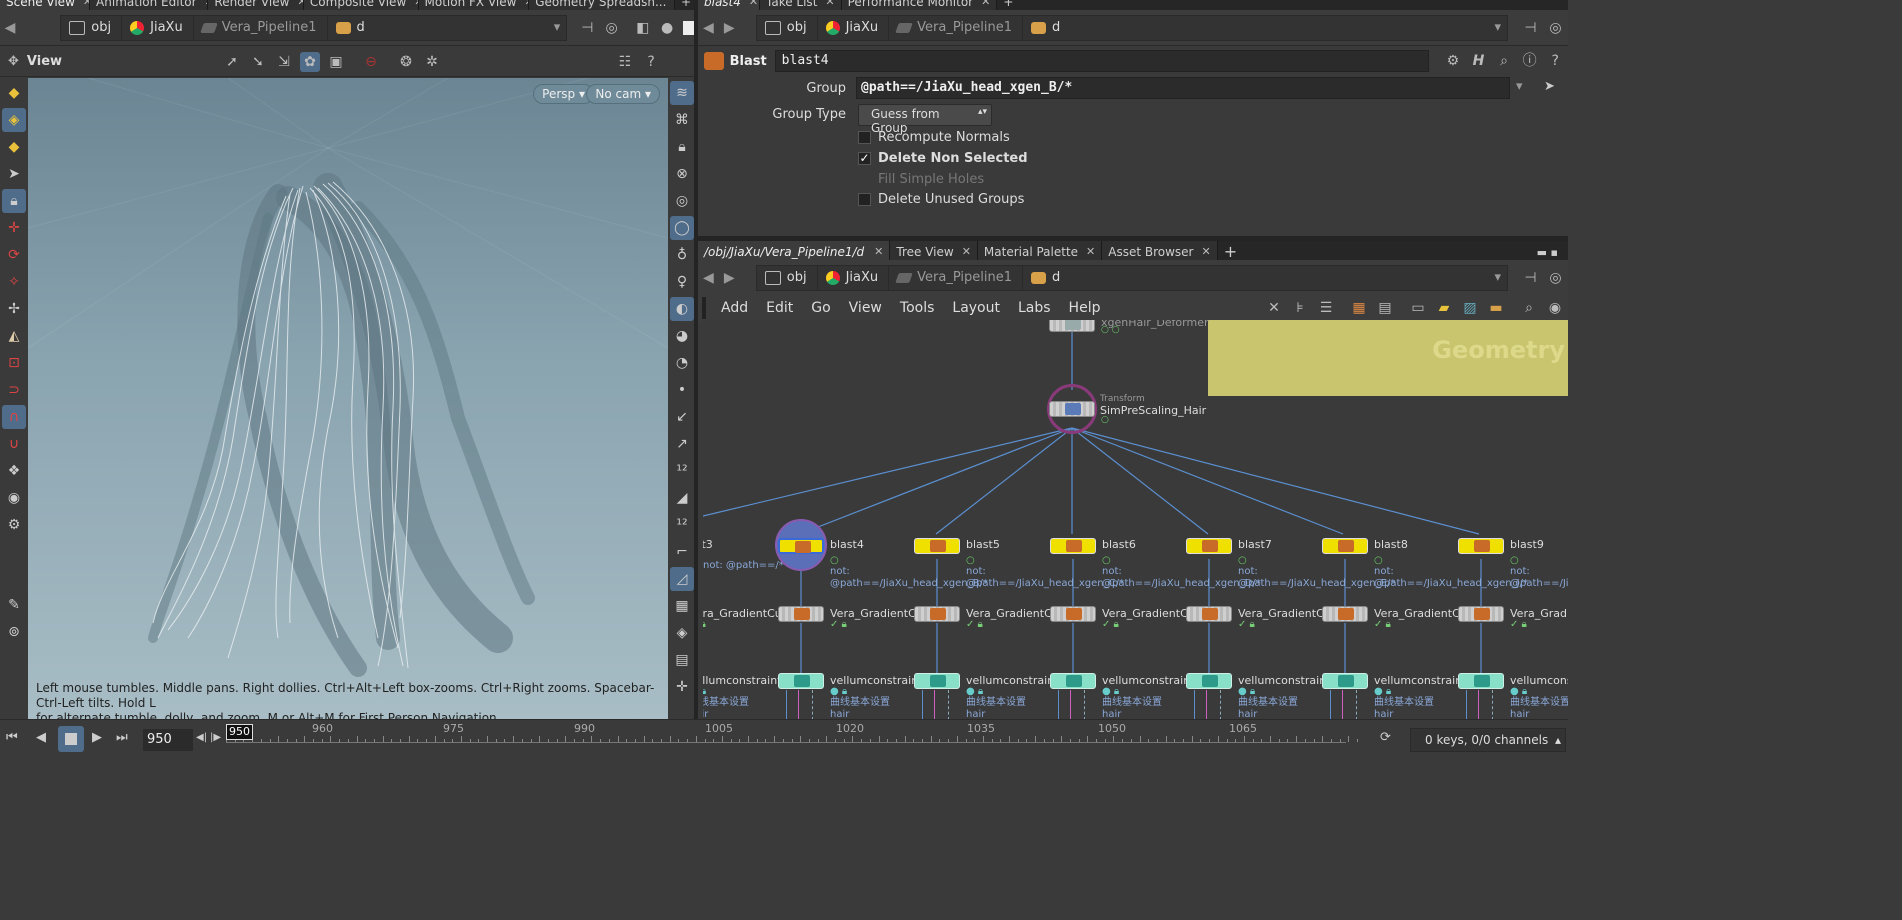 The image size is (1902, 920). Describe the element at coordinates (864, 179) in the screenshot. I see `fill-simple-holes-checkbox` at that location.